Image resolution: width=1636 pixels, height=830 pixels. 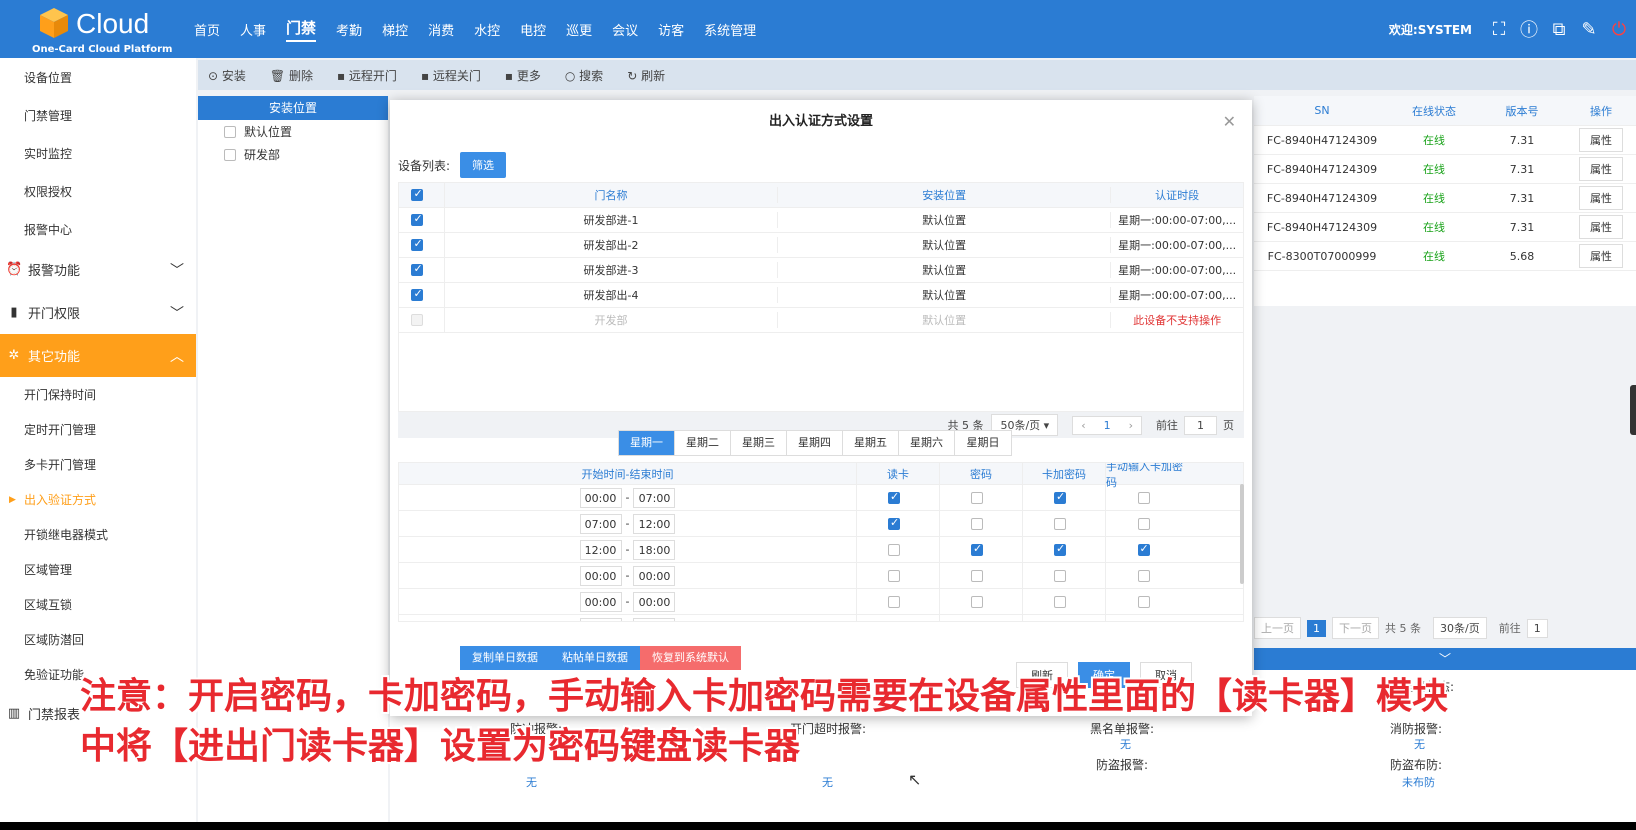 What do you see at coordinates (98, 229) in the screenshot?
I see `sidebar-item-alarm-center: 报警中心` at bounding box center [98, 229].